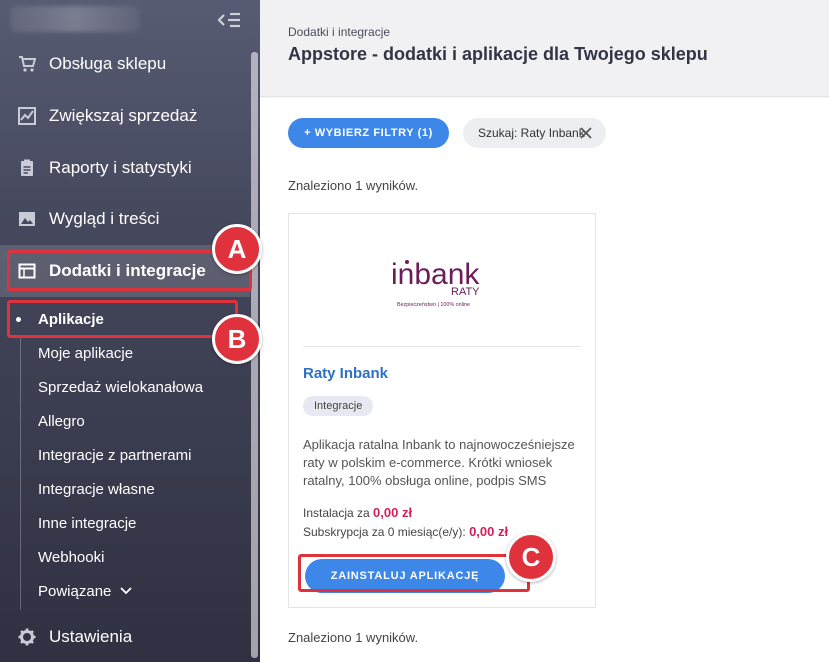 The height and width of the screenshot is (662, 829). What do you see at coordinates (586, 133) in the screenshot?
I see `close-icon` at bounding box center [586, 133].